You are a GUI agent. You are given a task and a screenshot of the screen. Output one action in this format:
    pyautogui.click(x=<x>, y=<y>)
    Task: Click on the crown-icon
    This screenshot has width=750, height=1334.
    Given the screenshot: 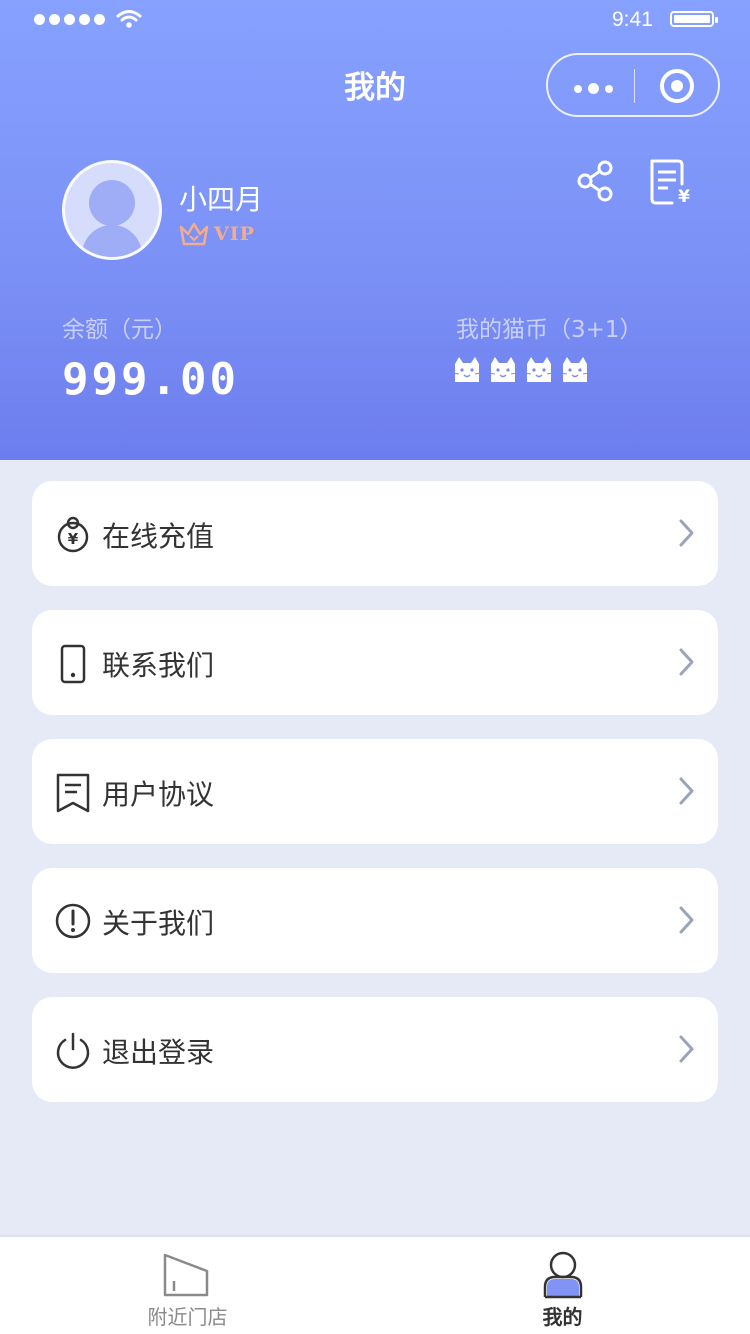 What is the action you would take?
    pyautogui.click(x=194, y=234)
    